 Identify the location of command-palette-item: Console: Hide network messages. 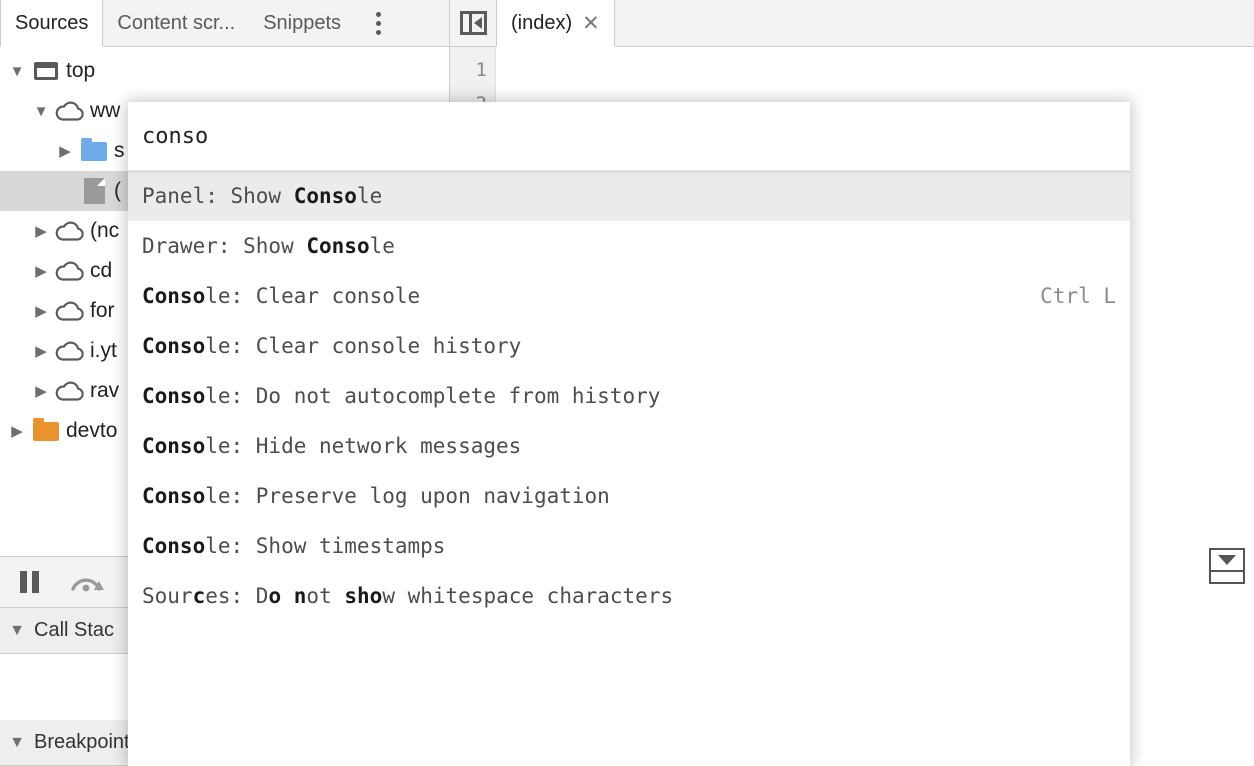
(629, 446).